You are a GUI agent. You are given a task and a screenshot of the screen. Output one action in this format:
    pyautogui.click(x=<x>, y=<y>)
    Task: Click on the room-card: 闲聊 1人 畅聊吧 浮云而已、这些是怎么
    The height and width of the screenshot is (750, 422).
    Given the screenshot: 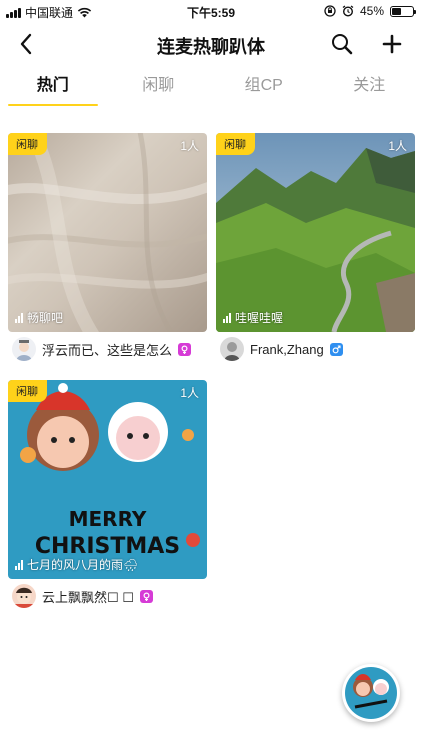 What is the action you would take?
    pyautogui.click(x=107, y=247)
    